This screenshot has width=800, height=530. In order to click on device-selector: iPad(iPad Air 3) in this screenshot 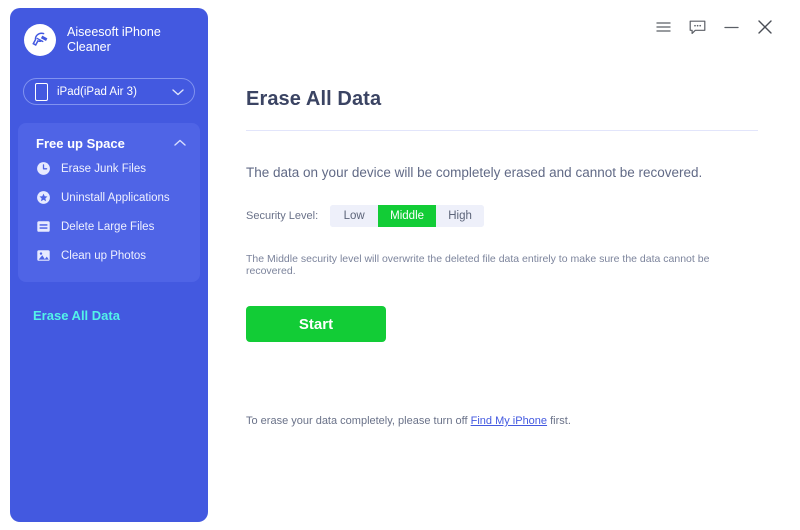, I will do `click(109, 91)`.